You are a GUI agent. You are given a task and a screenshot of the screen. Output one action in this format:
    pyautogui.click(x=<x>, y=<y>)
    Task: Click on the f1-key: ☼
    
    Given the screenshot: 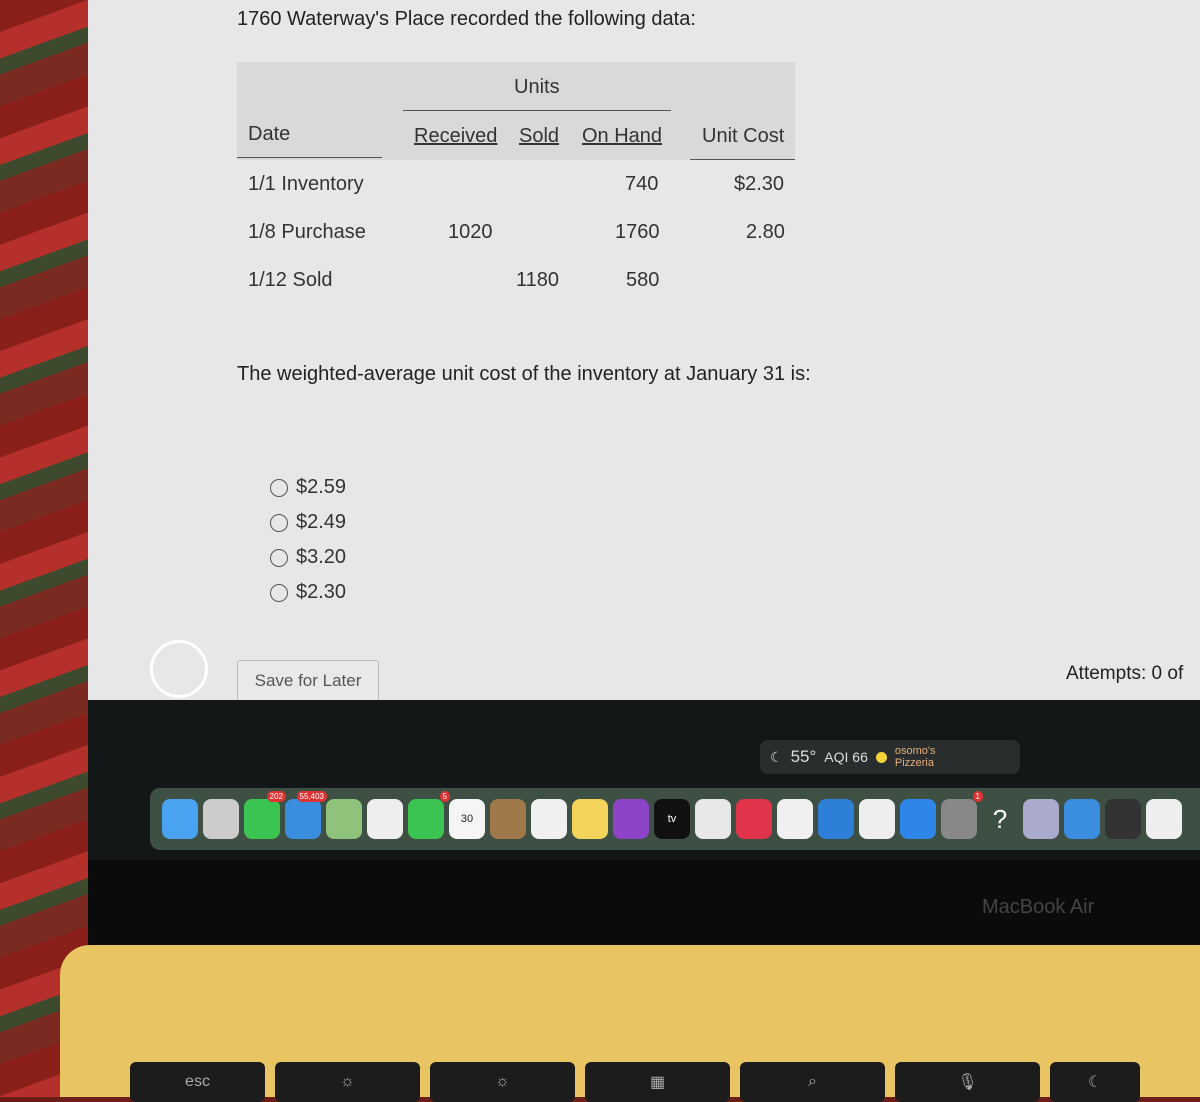 What is the action you would take?
    pyautogui.click(x=347, y=1082)
    